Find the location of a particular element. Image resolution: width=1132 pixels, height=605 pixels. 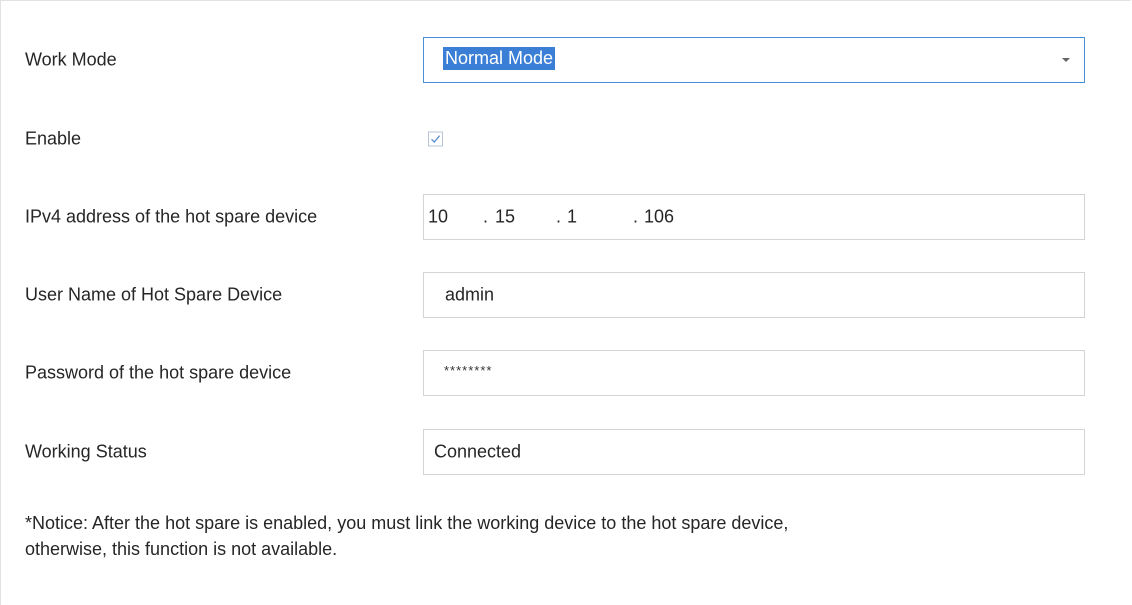

enable-label: Enable is located at coordinates (53, 138).